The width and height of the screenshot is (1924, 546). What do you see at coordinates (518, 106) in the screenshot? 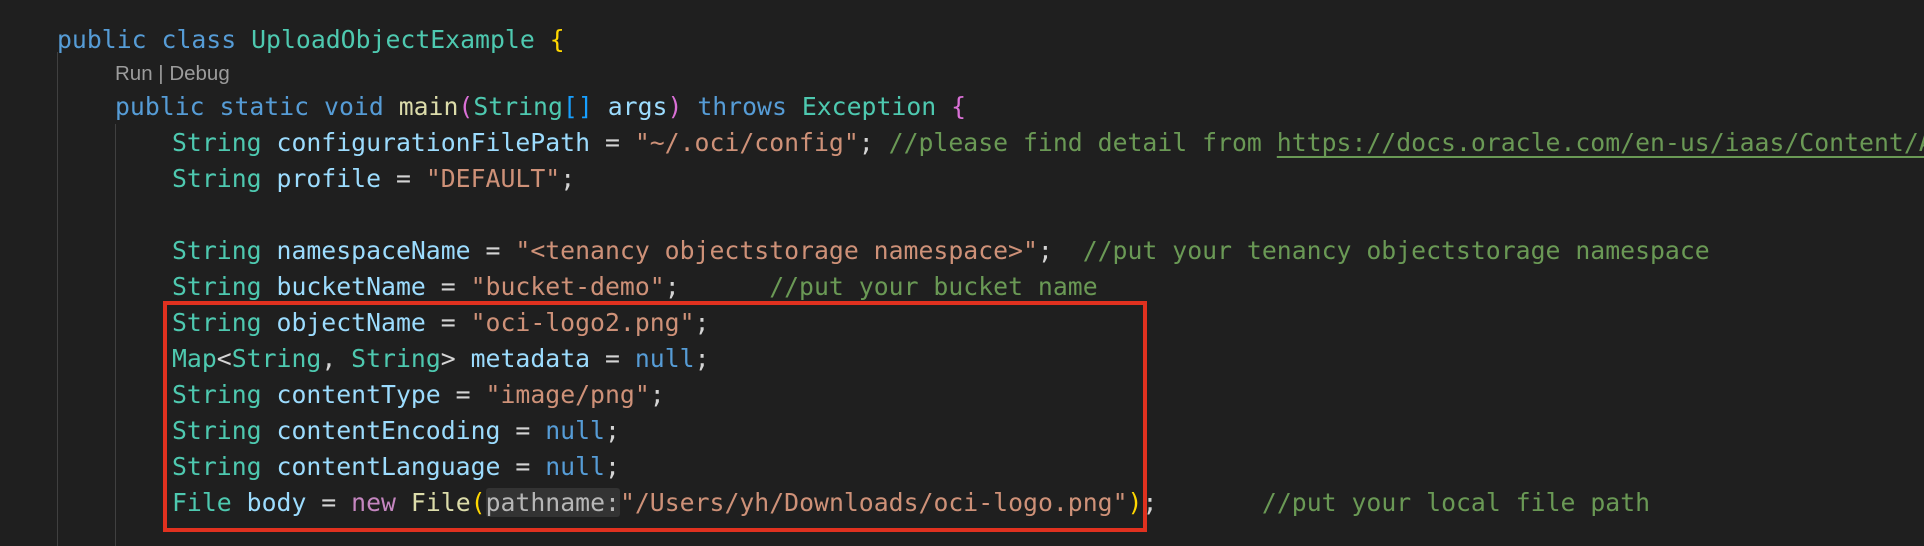
I see `param-type: String` at bounding box center [518, 106].